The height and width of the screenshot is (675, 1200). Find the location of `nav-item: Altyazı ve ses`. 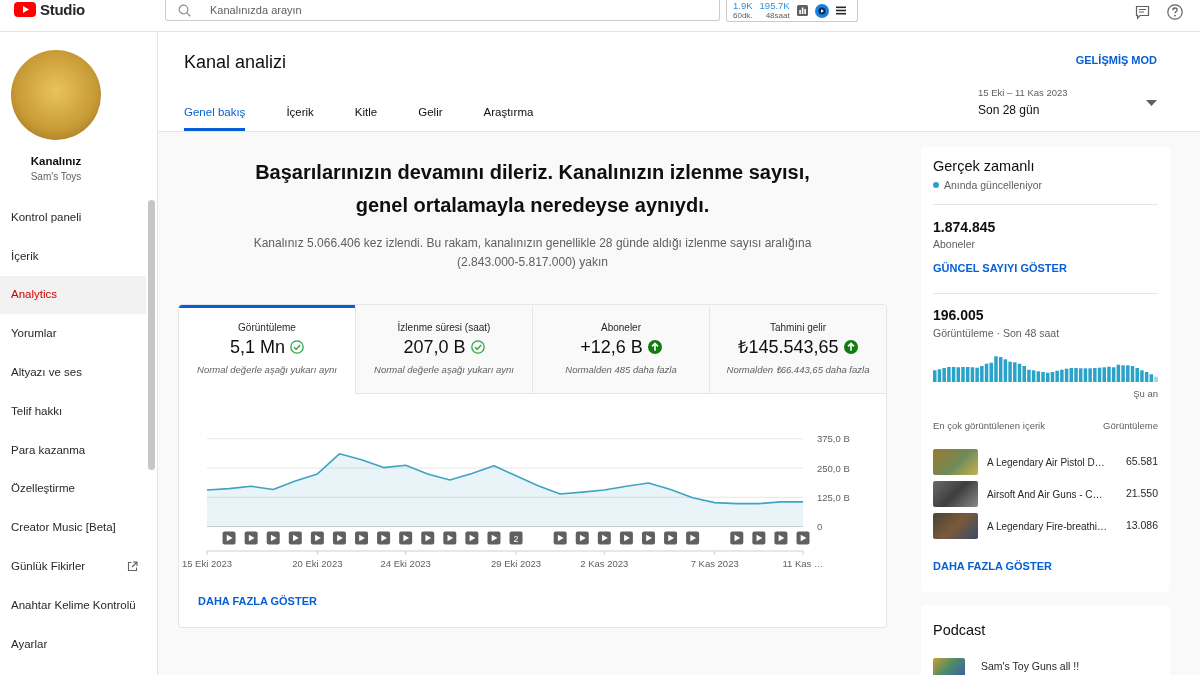

nav-item: Altyazı ve ses is located at coordinates (73, 372).